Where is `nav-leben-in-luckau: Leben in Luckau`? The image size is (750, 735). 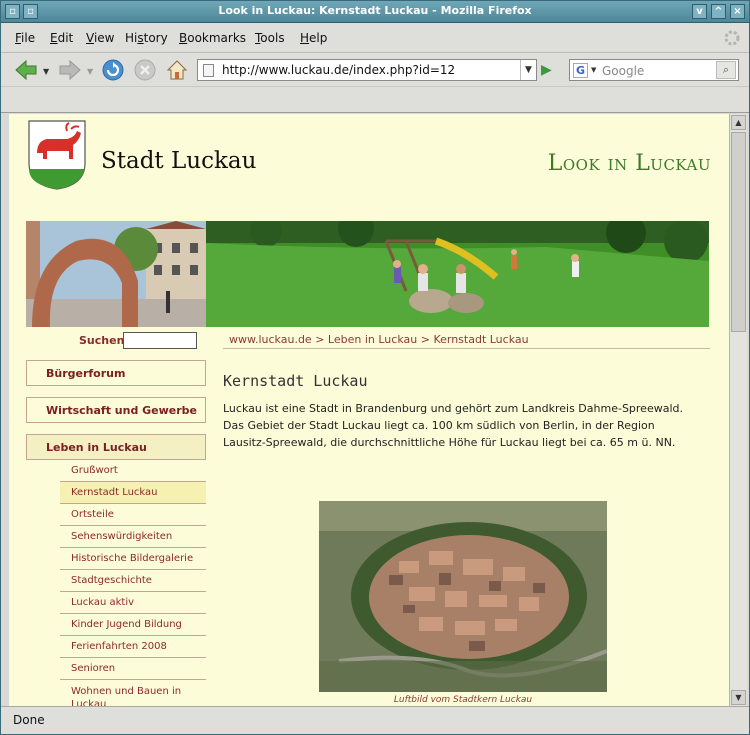
nav-leben-in-luckau: Leben in Luckau is located at coordinates (116, 447).